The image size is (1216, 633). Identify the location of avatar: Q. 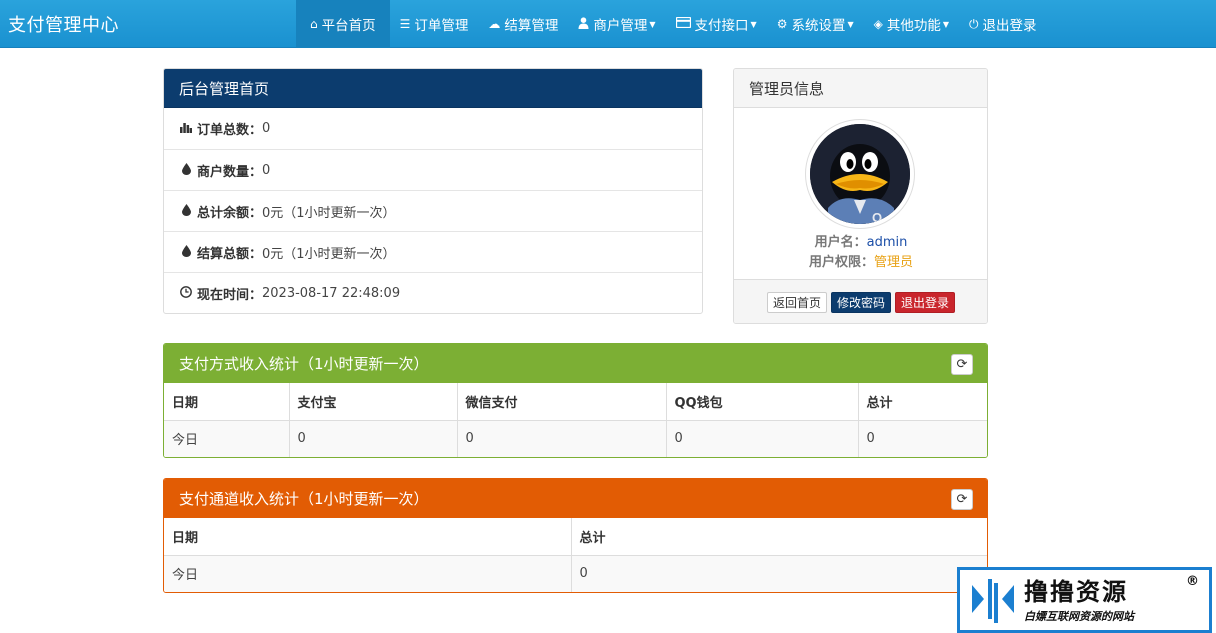
(860, 174).